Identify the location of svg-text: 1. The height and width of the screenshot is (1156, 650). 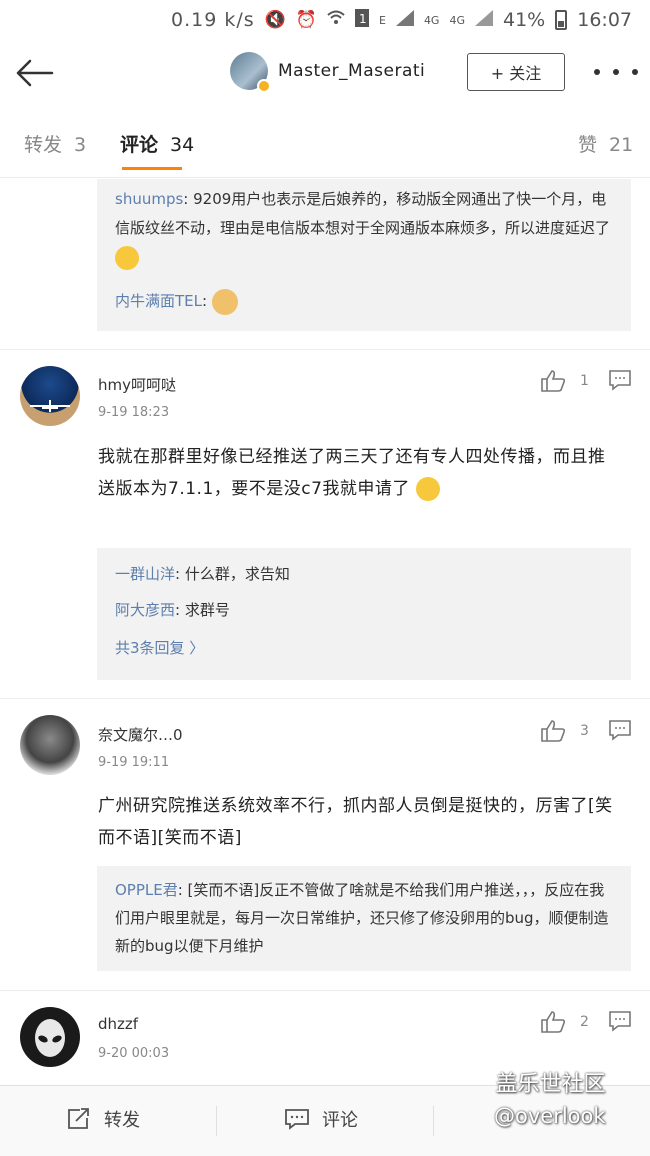
(363, 19).